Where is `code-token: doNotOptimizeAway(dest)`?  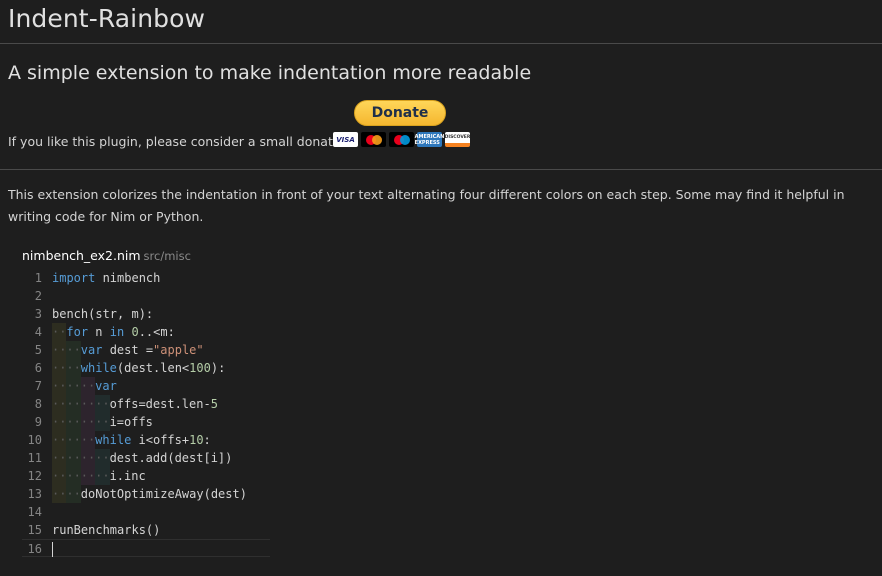
code-token: doNotOptimizeAway(dest) is located at coordinates (163, 494).